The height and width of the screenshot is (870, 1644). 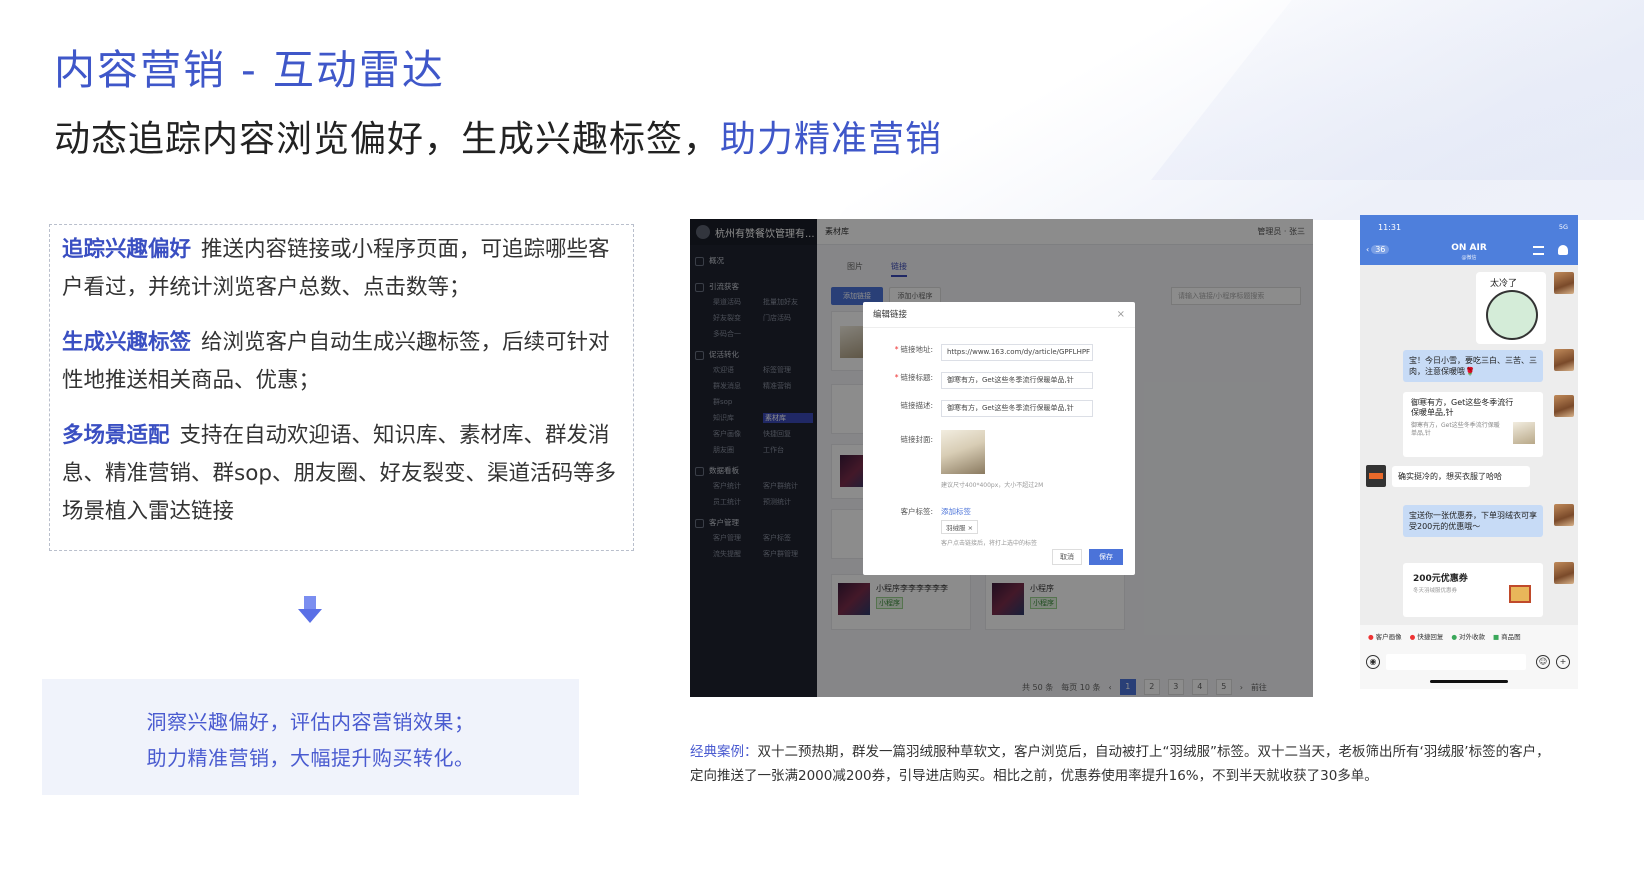 I want to click on link-card-title: 御寒有方，Get这些冬季流行保暖单品,针, so click(x=1462, y=407).